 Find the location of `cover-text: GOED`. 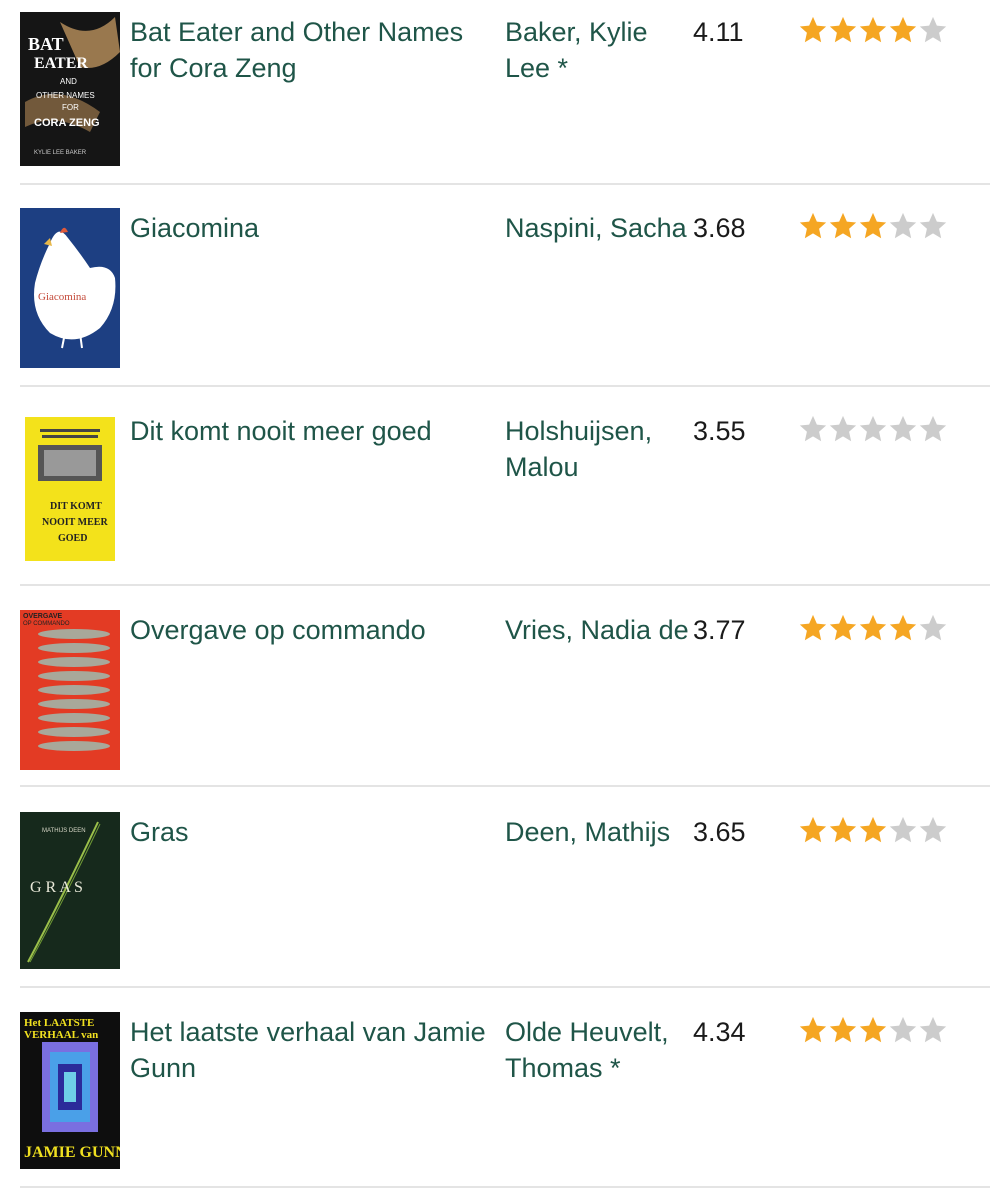

cover-text: GOED is located at coordinates (72, 538).